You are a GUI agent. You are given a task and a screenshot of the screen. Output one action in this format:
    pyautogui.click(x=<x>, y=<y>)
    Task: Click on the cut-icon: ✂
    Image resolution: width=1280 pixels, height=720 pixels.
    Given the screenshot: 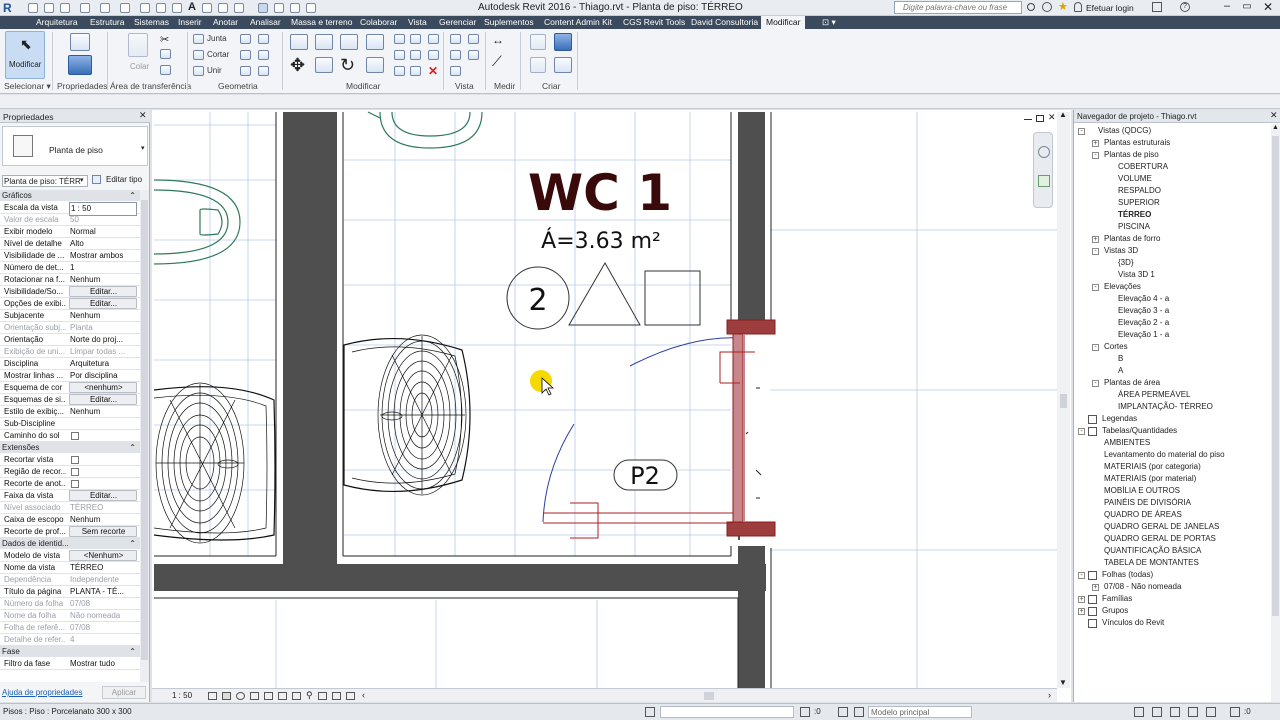 What is the action you would take?
    pyautogui.click(x=164, y=39)
    